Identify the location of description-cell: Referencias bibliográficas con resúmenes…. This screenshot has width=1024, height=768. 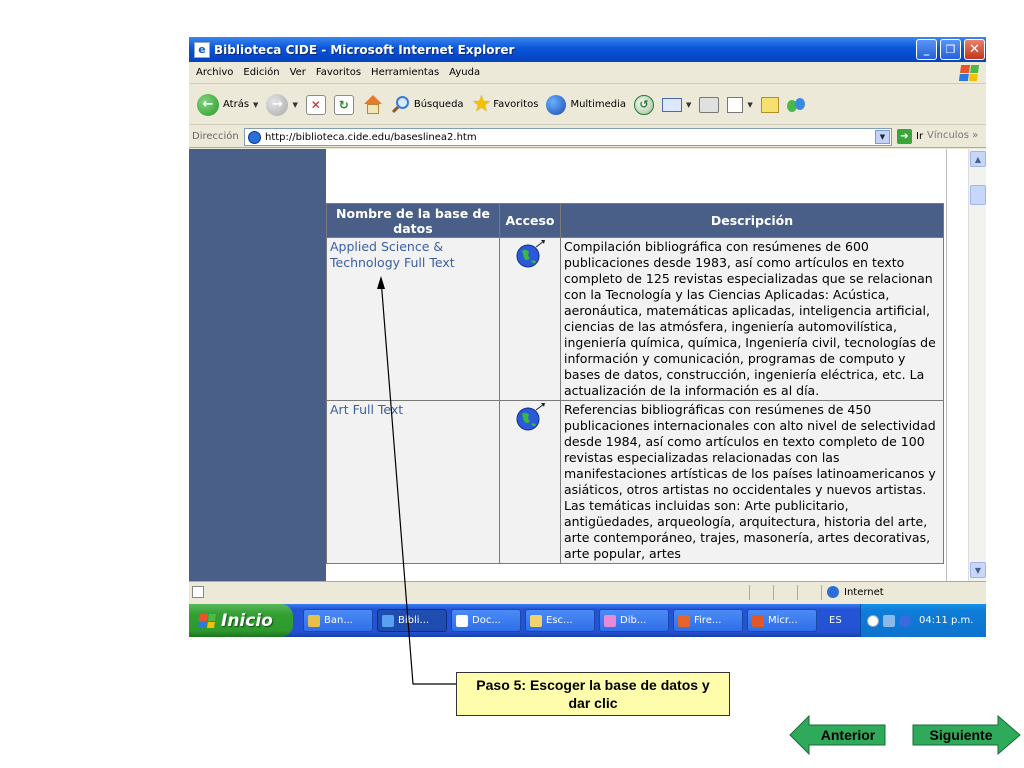
(752, 482).